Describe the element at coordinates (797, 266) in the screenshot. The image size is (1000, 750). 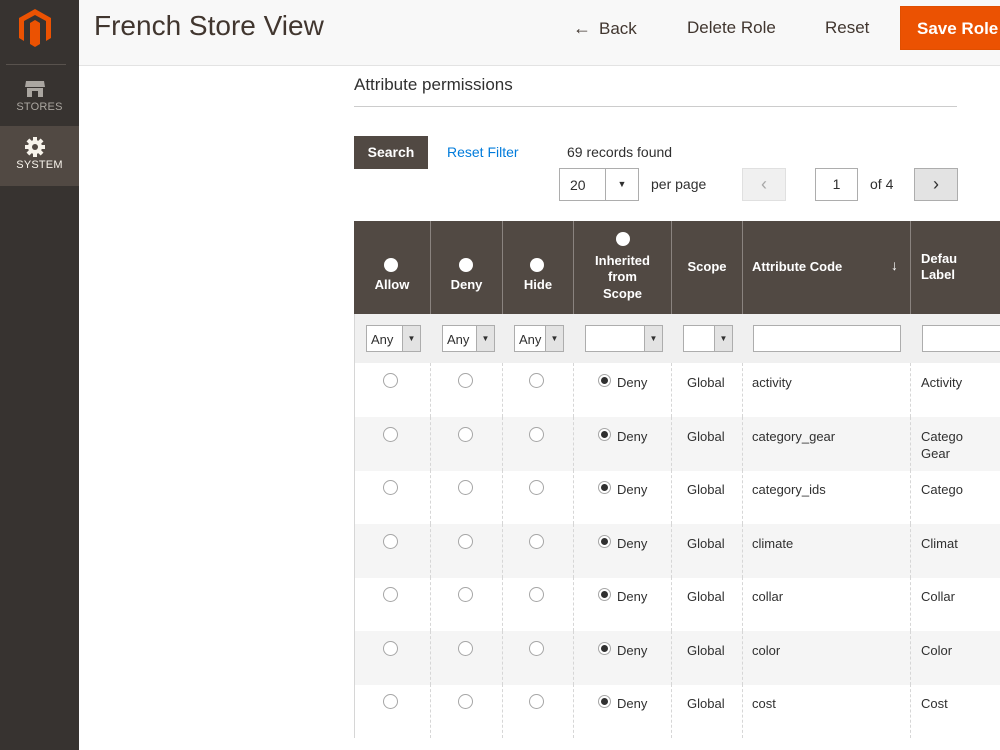
I see `column-label: Attribute Code` at that location.